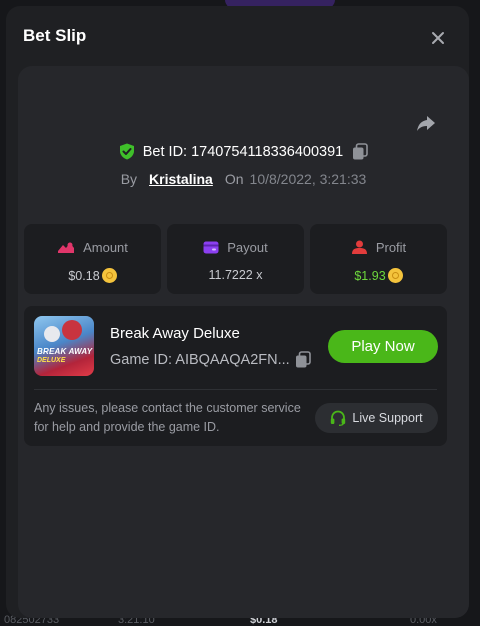 The width and height of the screenshot is (480, 626). Describe the element at coordinates (66, 248) in the screenshot. I see `chips-icon` at that location.